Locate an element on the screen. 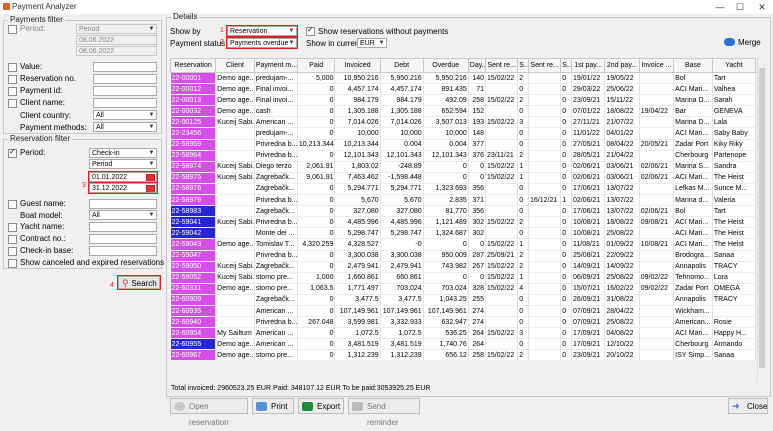 The height and width of the screenshot is (431, 773). close-window-icon: ✕ is located at coordinates (762, 7).